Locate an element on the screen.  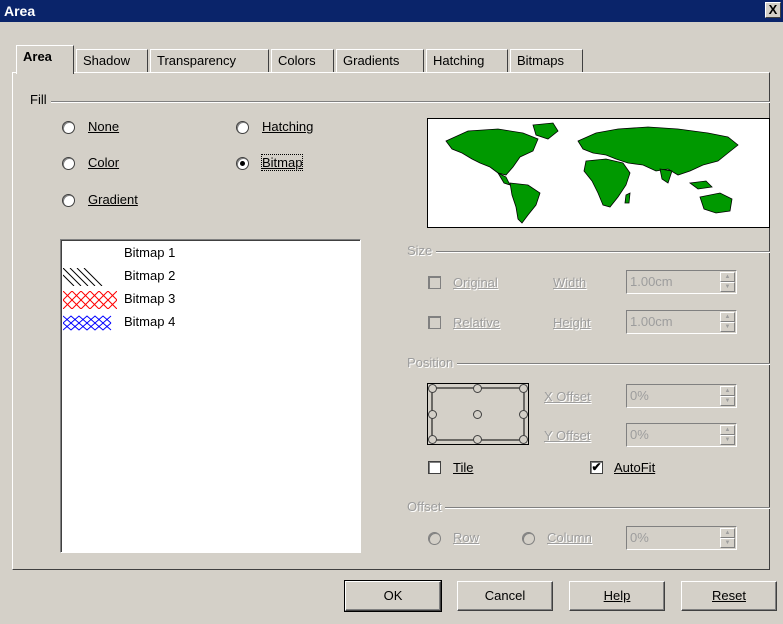
world-map-image is located at coordinates (592, 173).